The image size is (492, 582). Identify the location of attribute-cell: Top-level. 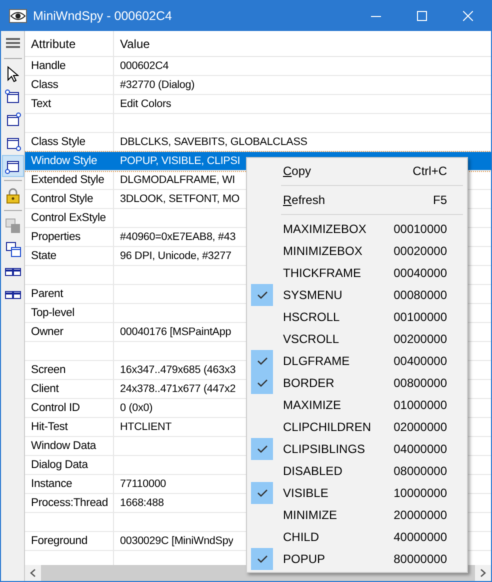
(69, 313).